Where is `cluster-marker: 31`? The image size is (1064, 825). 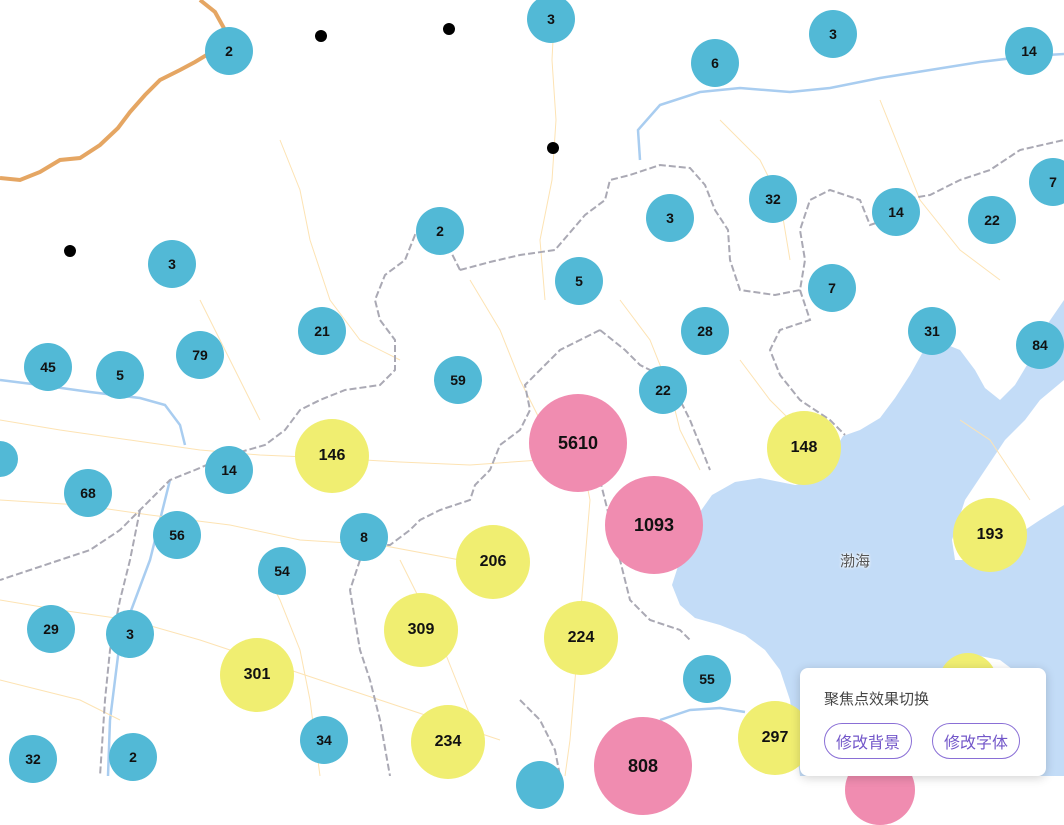 cluster-marker: 31 is located at coordinates (932, 331).